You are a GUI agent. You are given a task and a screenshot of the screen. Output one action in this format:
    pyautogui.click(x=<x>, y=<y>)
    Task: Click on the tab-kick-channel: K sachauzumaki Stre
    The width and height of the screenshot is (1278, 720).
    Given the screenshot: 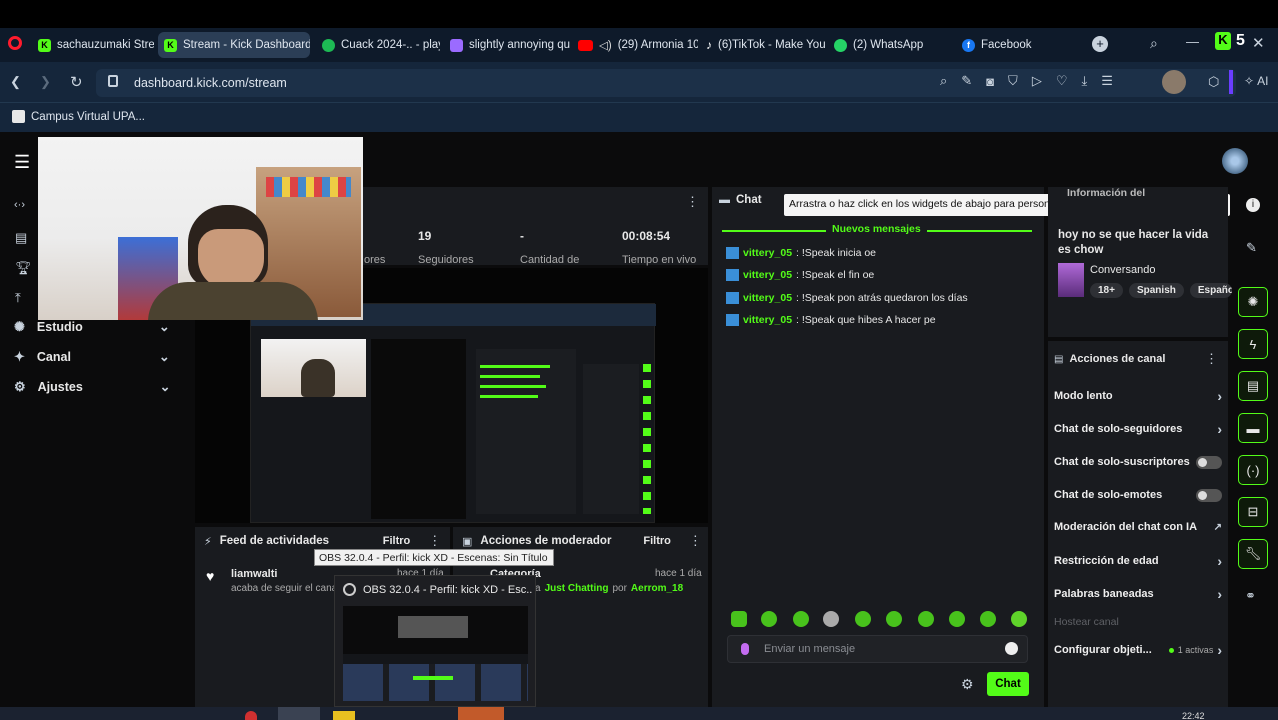 What is the action you would take?
    pyautogui.click(x=93, y=45)
    